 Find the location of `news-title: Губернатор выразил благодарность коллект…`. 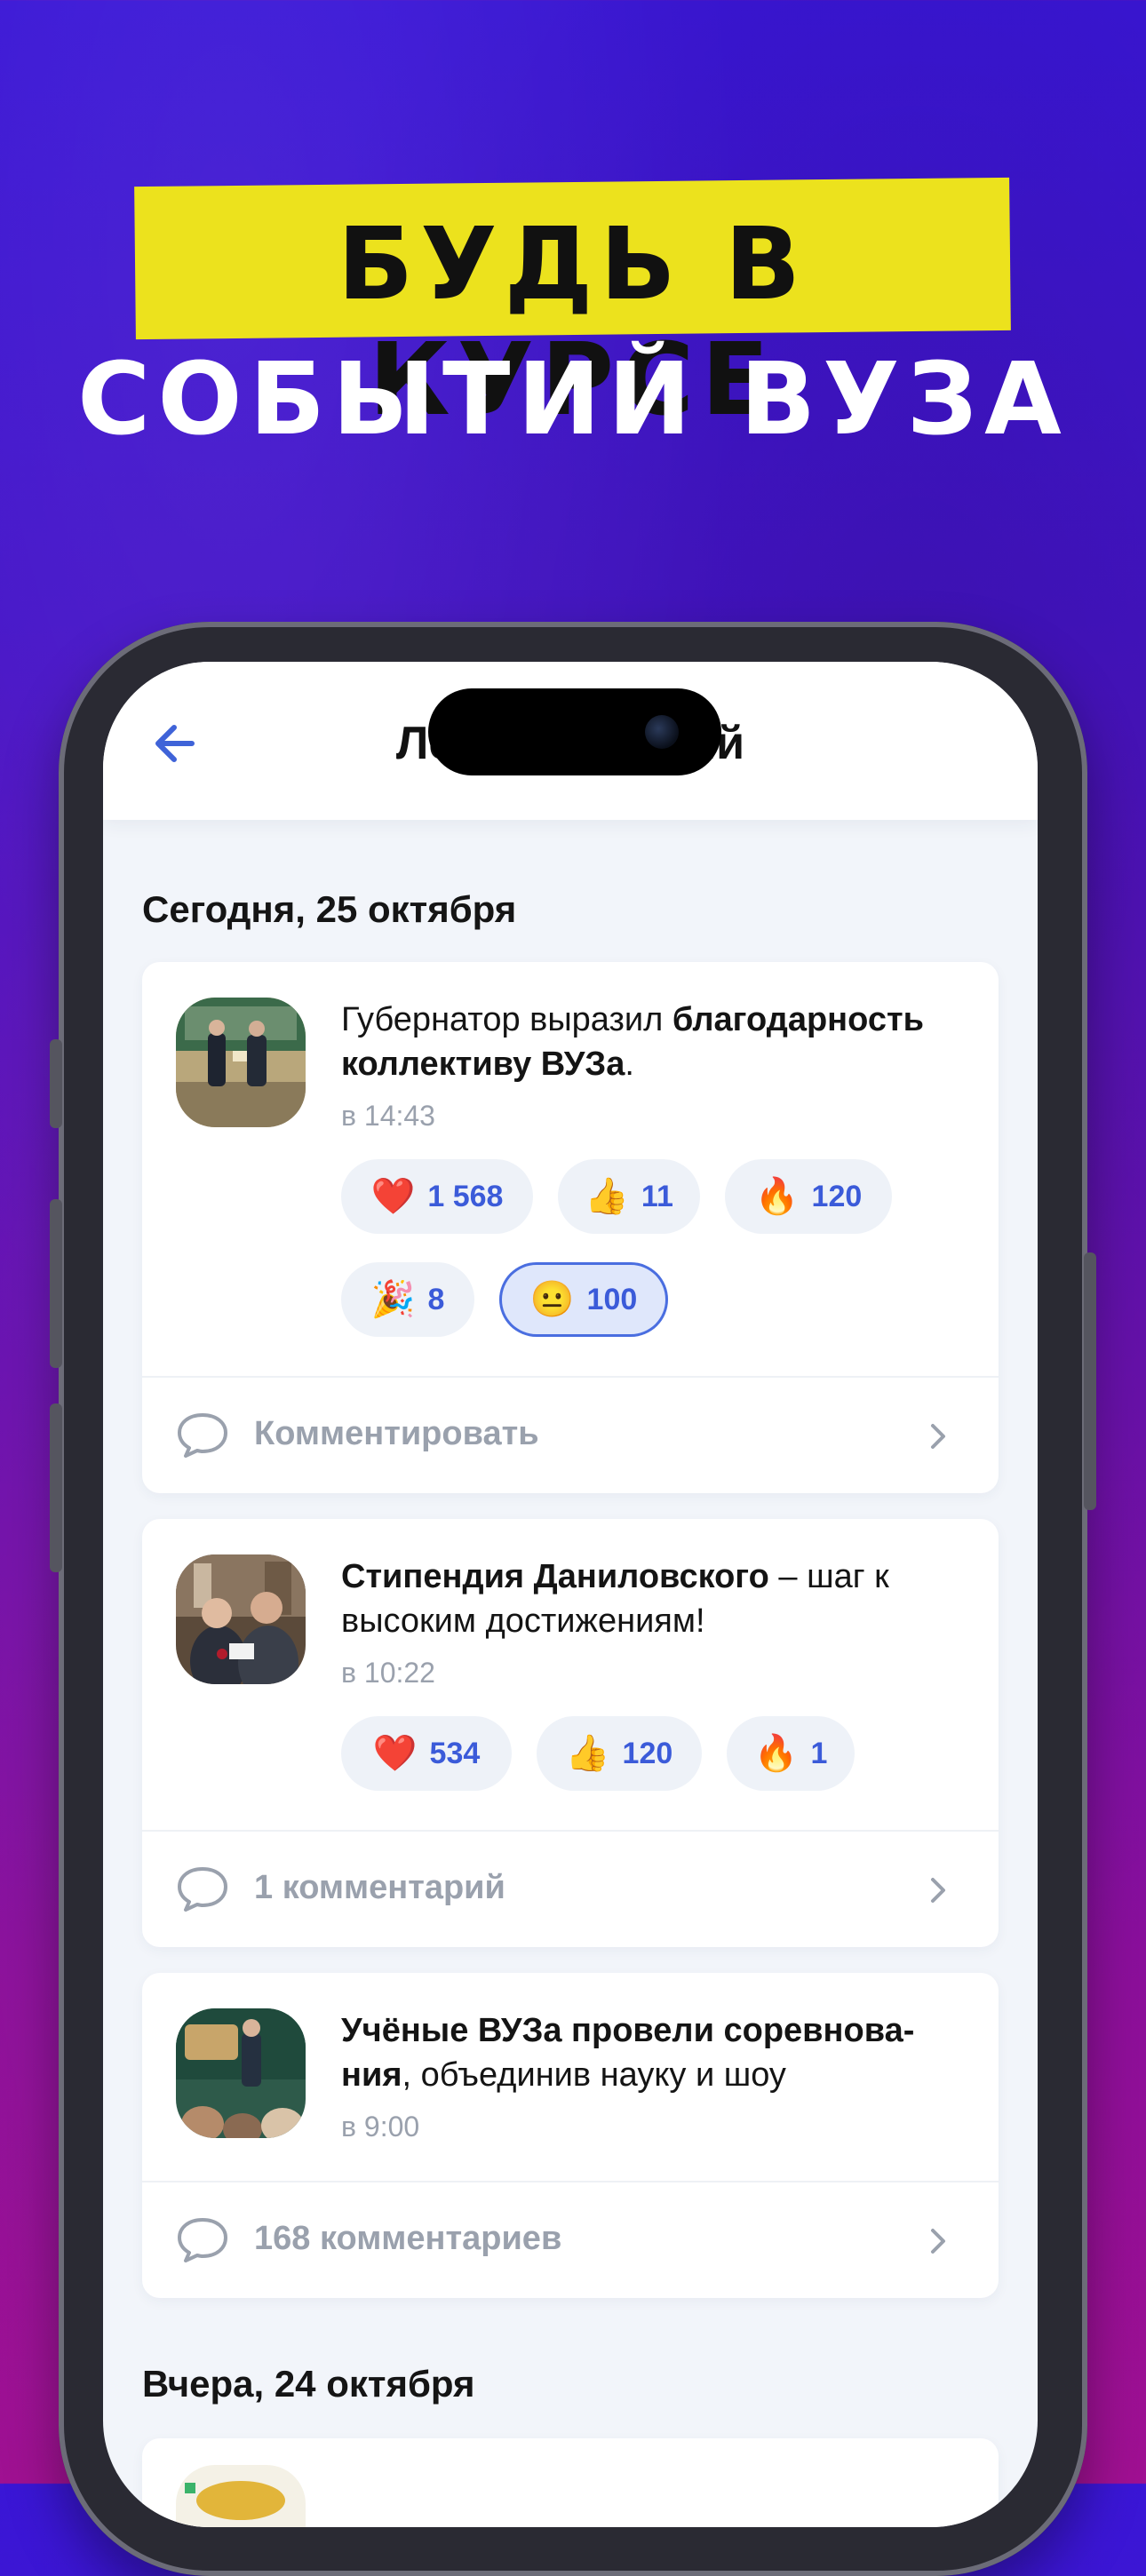

news-title: Губернатор выразил благодарность коллект… is located at coordinates (661, 1042).